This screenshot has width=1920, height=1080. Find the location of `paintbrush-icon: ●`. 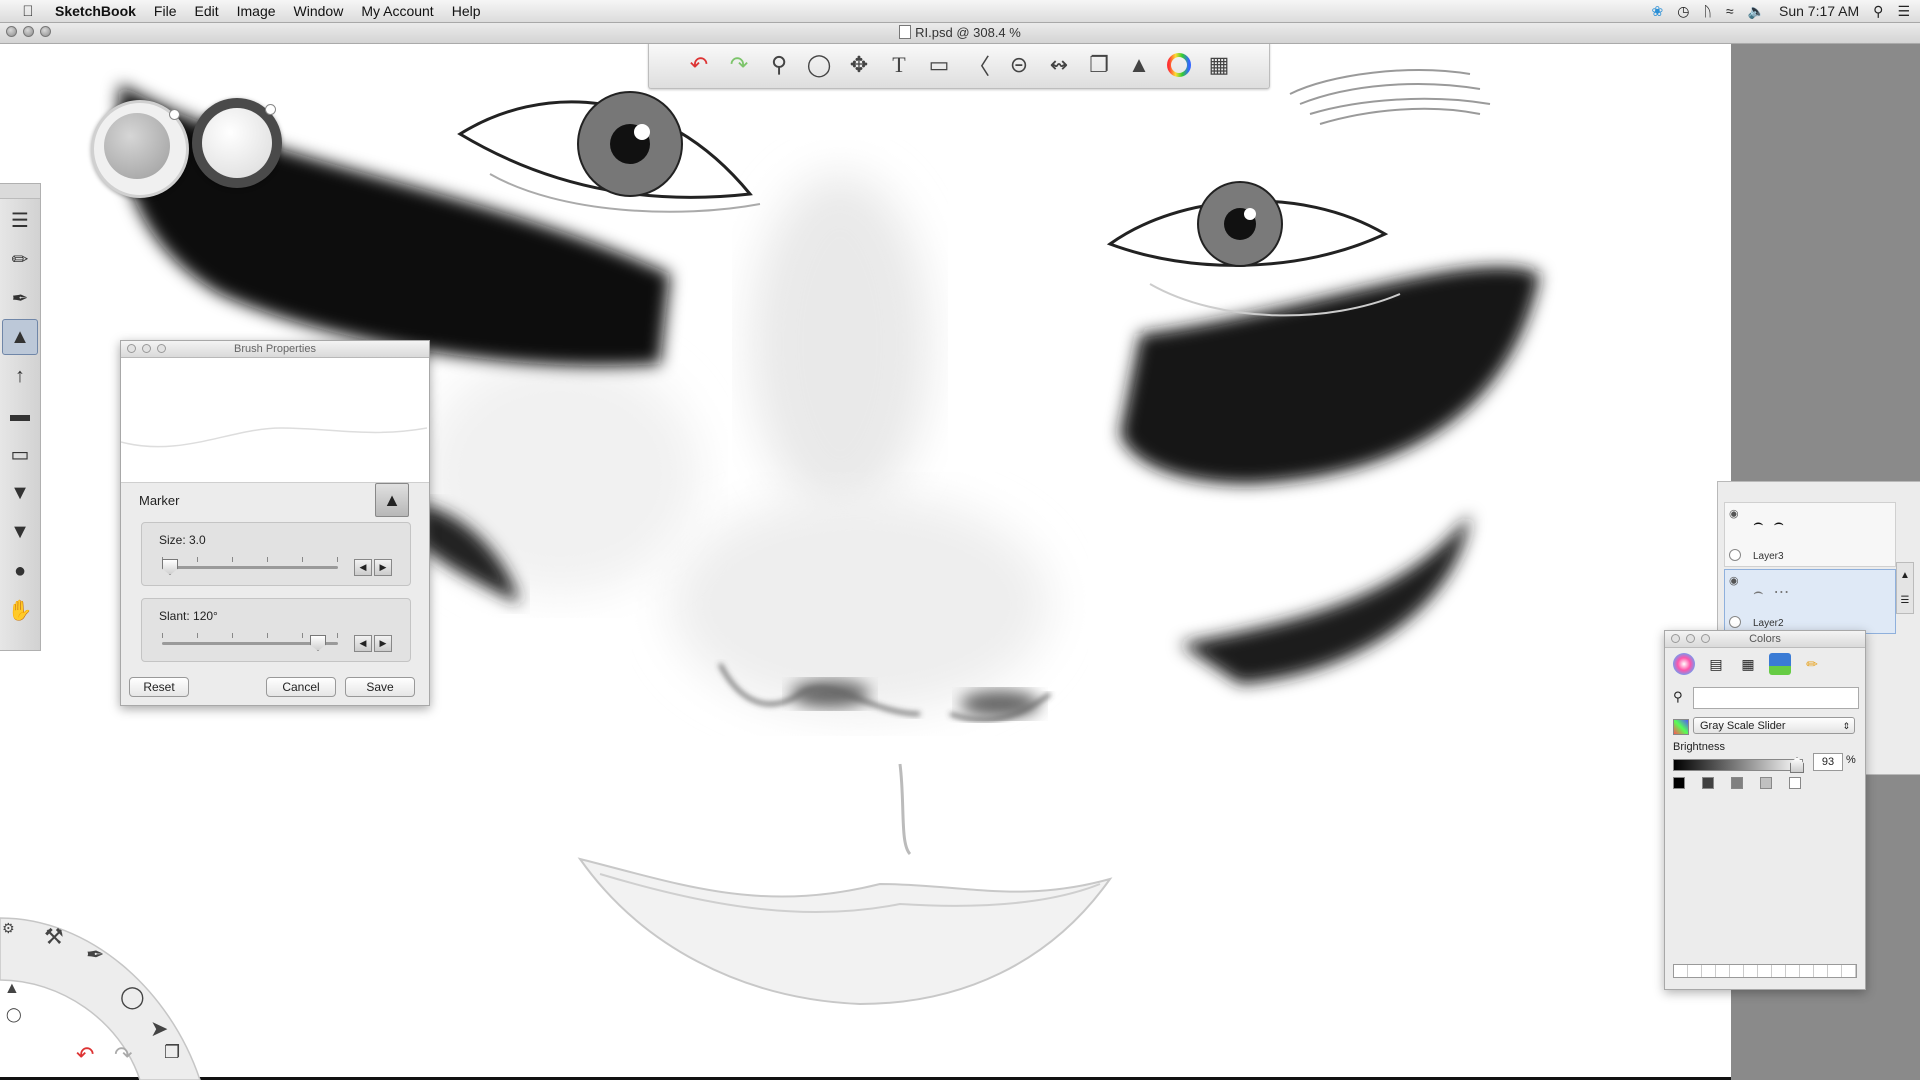

paintbrush-icon: ● is located at coordinates (20, 571).